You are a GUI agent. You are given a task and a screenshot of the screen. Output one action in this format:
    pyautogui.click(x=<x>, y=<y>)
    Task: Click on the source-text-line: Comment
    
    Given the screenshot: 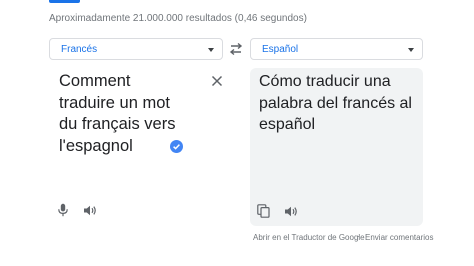 What is the action you would take?
    pyautogui.click(x=95, y=81)
    